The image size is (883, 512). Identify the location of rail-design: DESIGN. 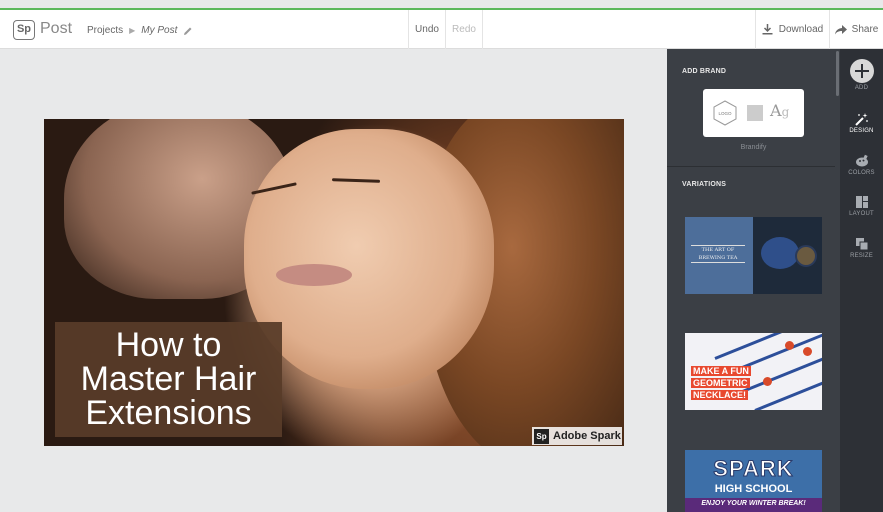
(861, 123).